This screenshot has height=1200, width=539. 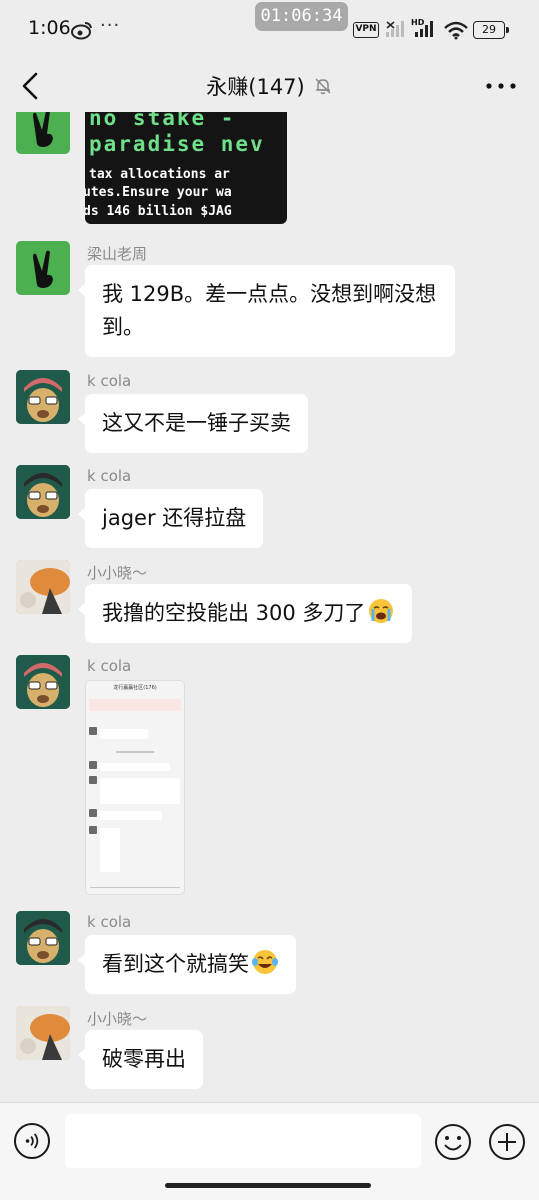 I want to click on status-bar: 1:06 ··· 01:06:34 VPN HD 29, so click(x=269, y=30).